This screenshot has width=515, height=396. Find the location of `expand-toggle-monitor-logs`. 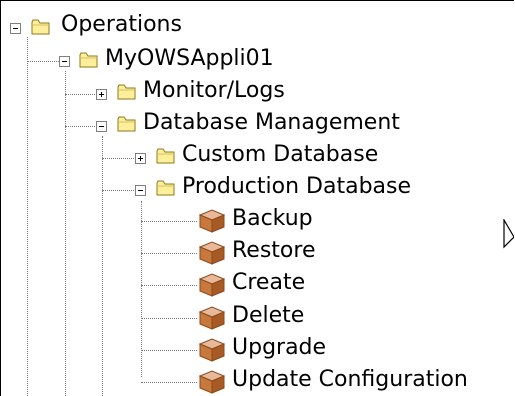

expand-toggle-monitor-logs is located at coordinates (101, 94).